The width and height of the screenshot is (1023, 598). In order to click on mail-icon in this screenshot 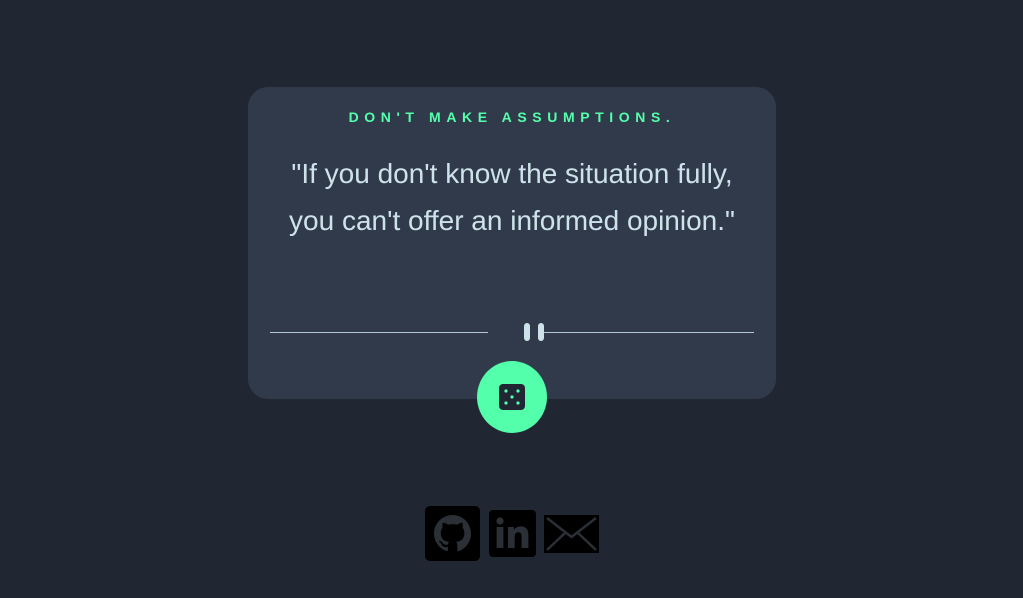, I will do `click(571, 534)`.